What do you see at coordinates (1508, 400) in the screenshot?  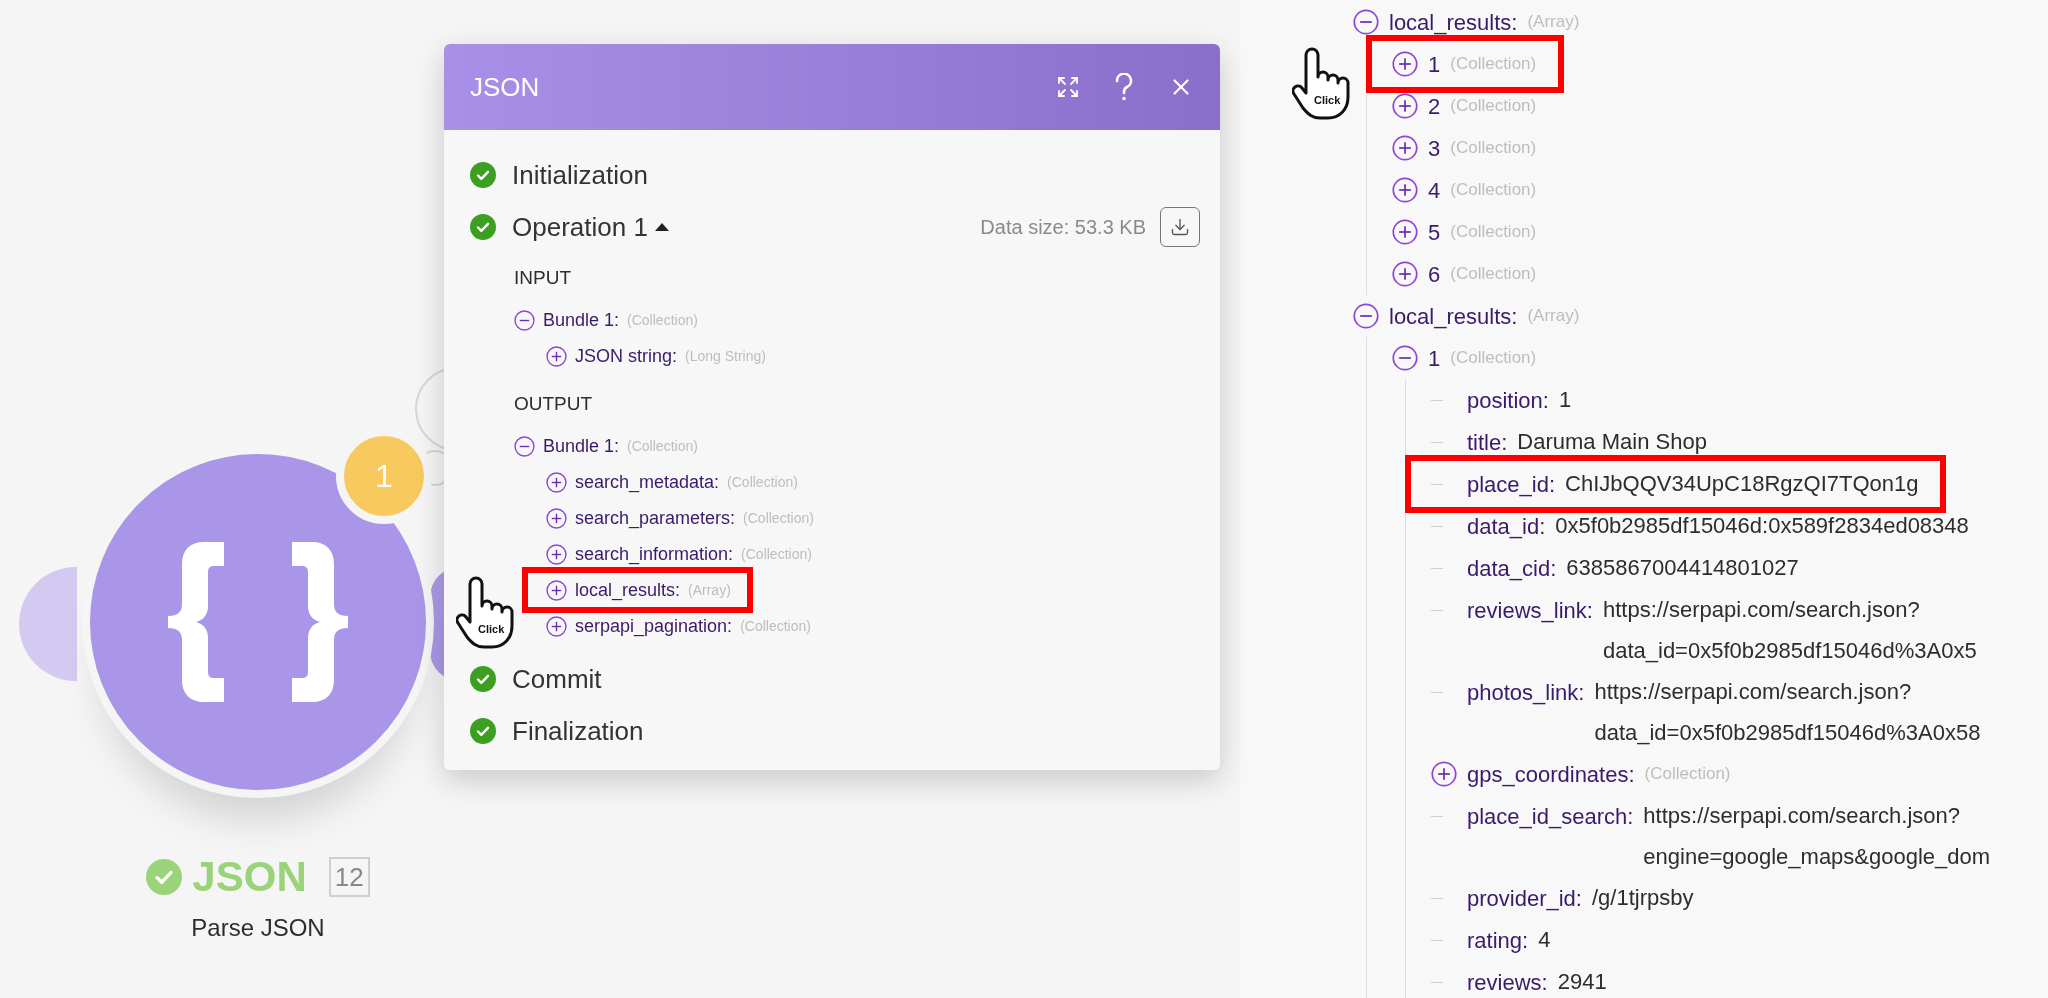 I see `tree-key: position:` at bounding box center [1508, 400].